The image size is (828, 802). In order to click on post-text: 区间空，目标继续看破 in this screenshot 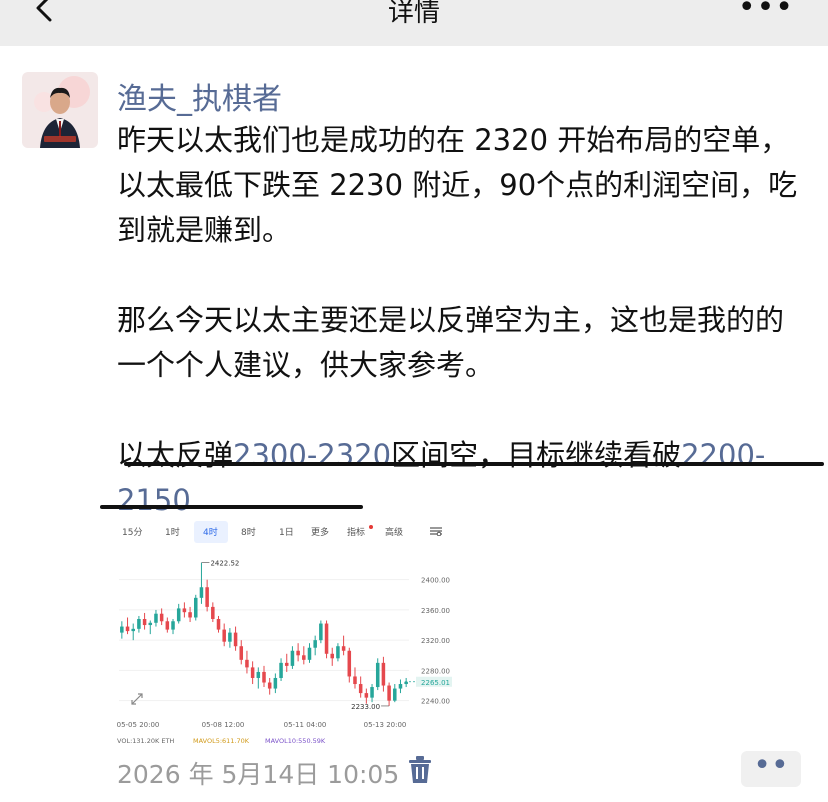, I will do `click(536, 455)`.